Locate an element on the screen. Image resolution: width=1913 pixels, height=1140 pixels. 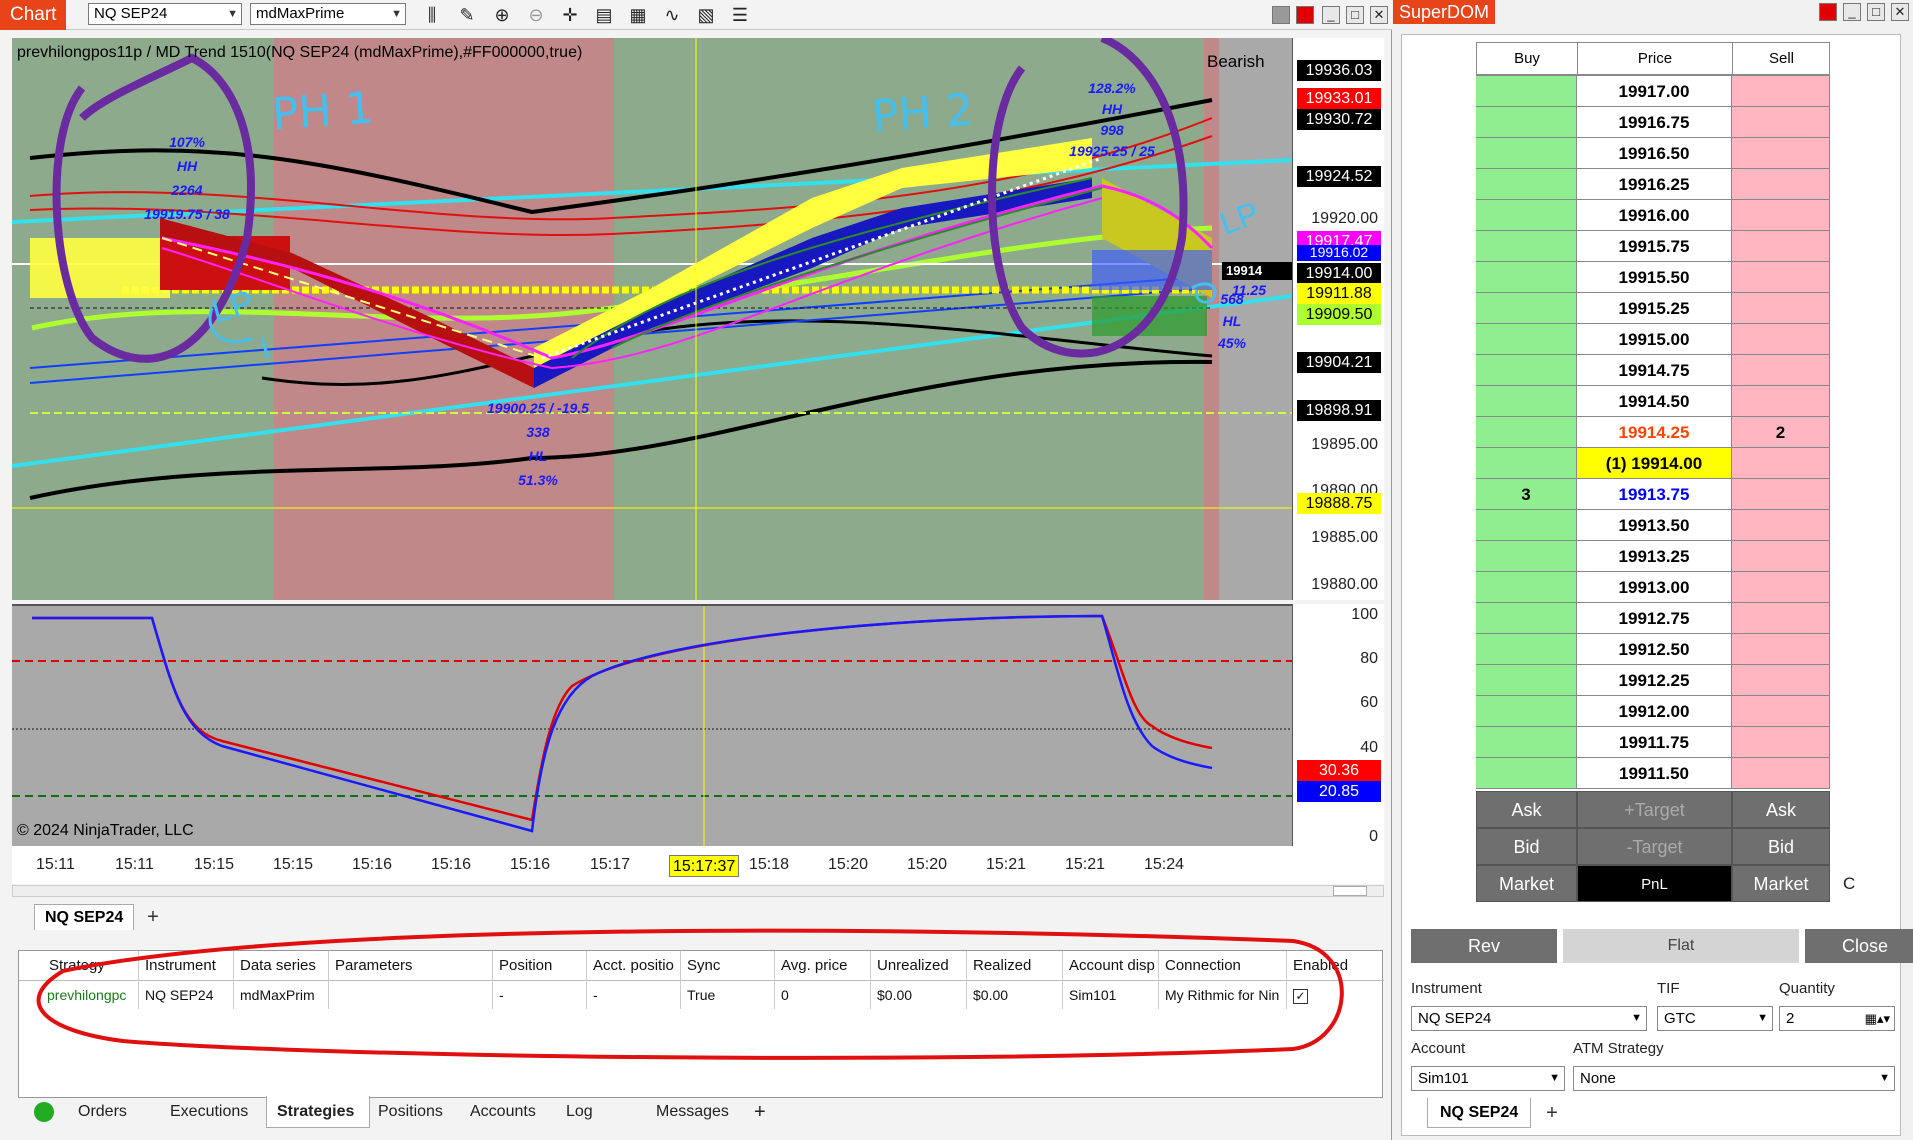
dom-price-row: 19915.75 is located at coordinates (1653, 246).